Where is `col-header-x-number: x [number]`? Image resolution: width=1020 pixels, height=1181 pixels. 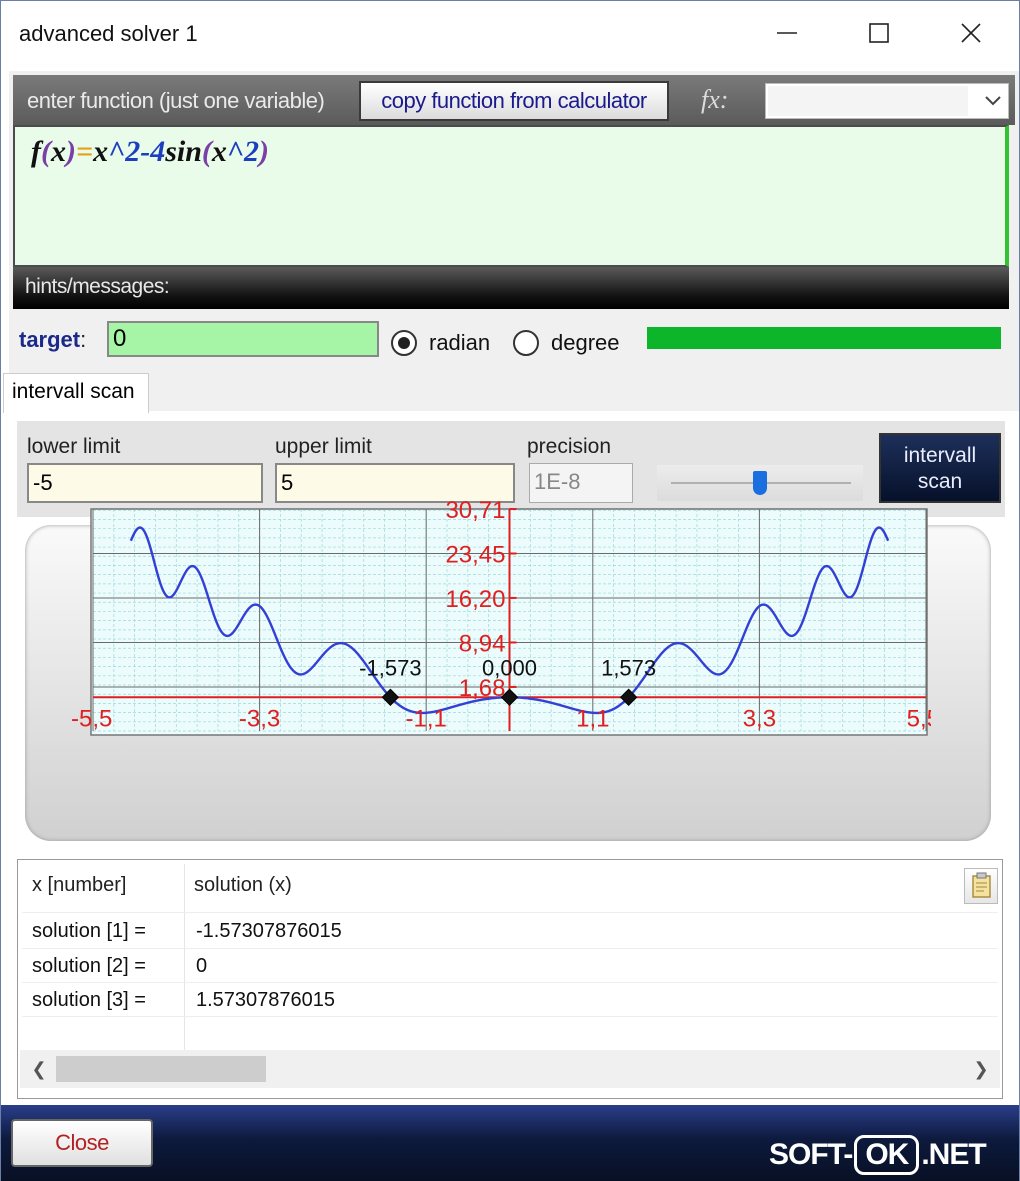
col-header-x-number: x [number] is located at coordinates (79, 885).